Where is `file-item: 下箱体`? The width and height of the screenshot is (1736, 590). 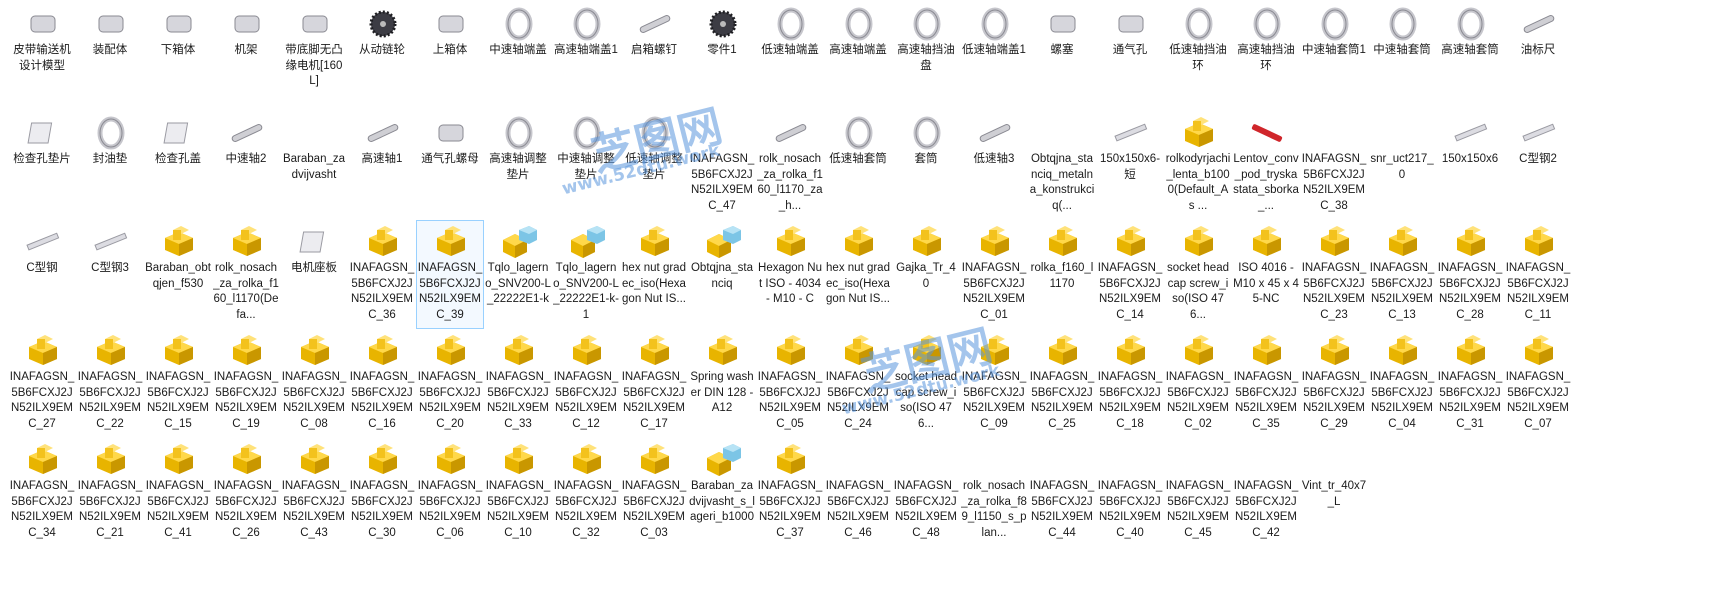 file-item: 下箱体 is located at coordinates (178, 56).